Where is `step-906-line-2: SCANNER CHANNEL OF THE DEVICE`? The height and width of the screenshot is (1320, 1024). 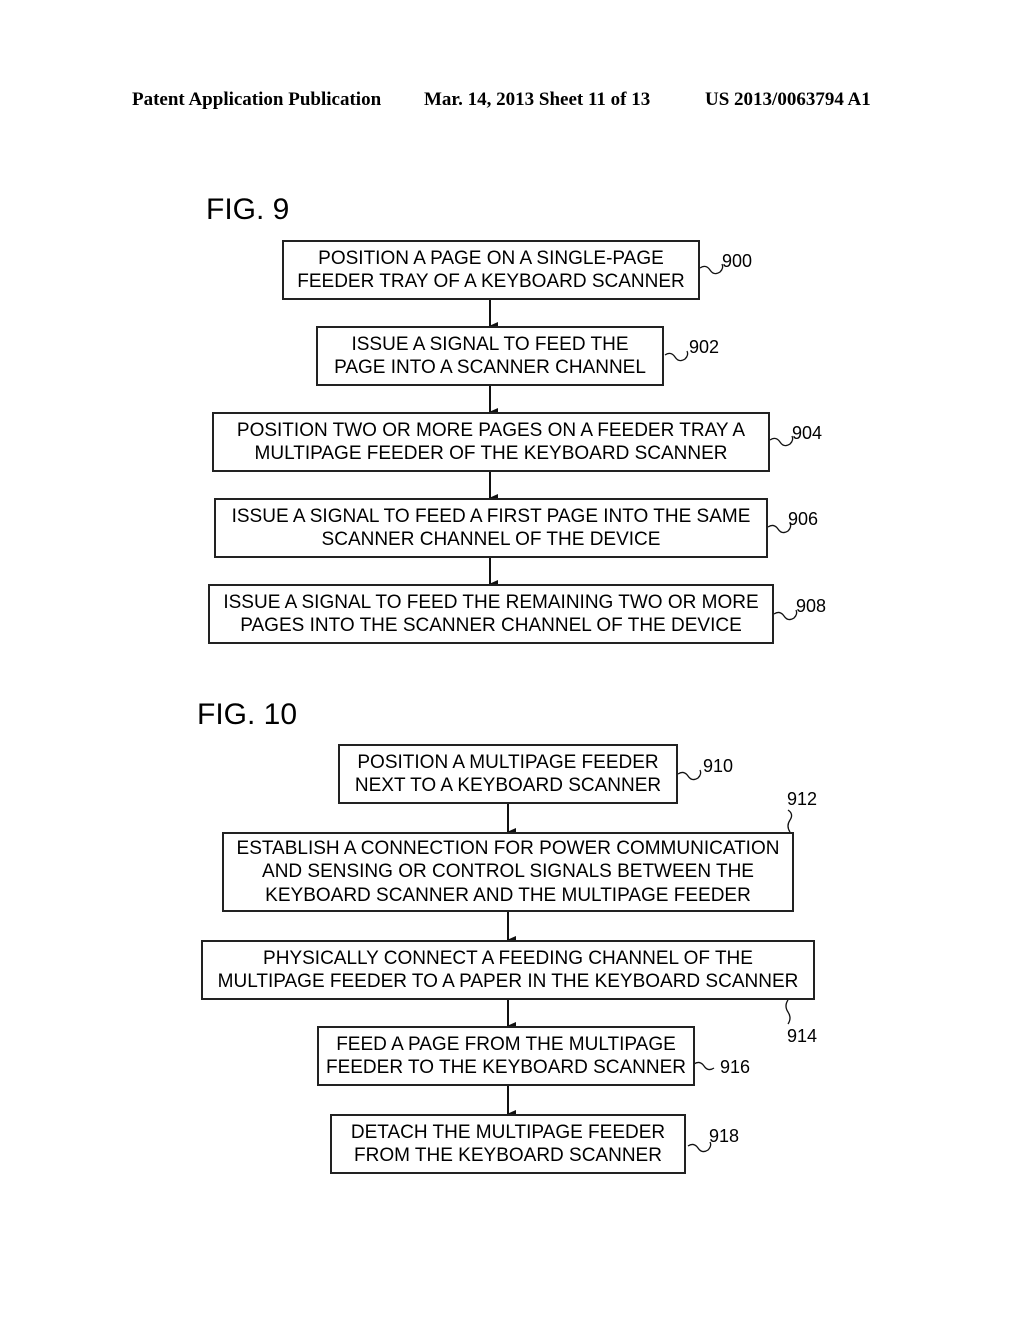 step-906-line-2: SCANNER CHANNEL OF THE DEVICE is located at coordinates (491, 539).